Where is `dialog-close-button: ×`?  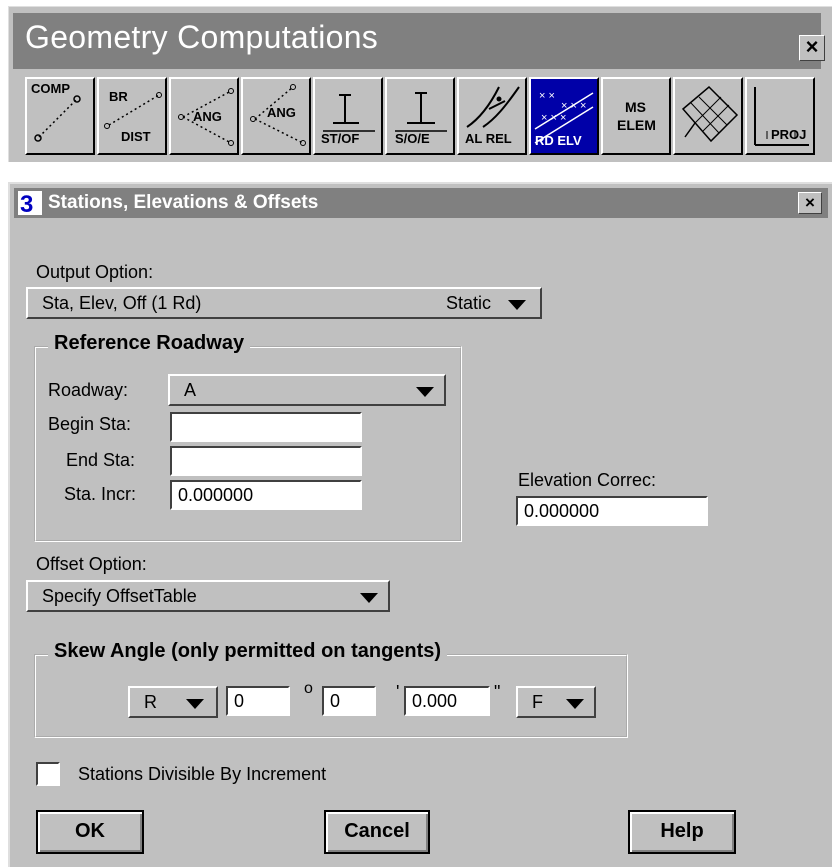 dialog-close-button: × is located at coordinates (810, 203).